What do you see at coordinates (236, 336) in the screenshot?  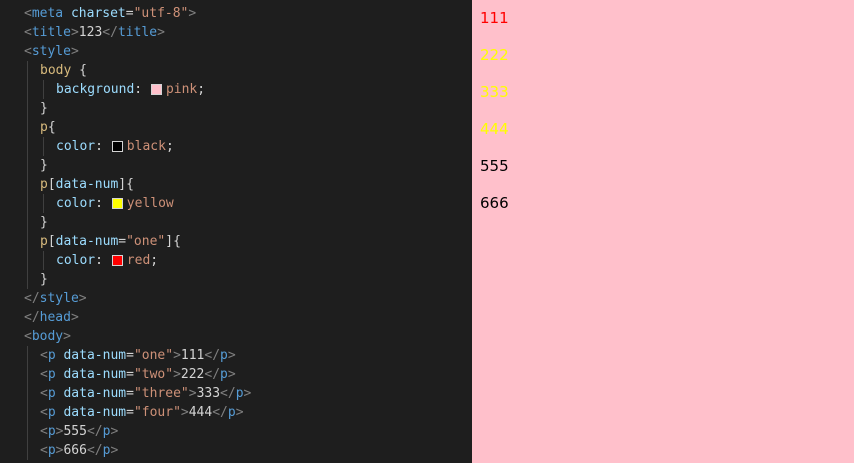 I see `code-line: < body >` at bounding box center [236, 336].